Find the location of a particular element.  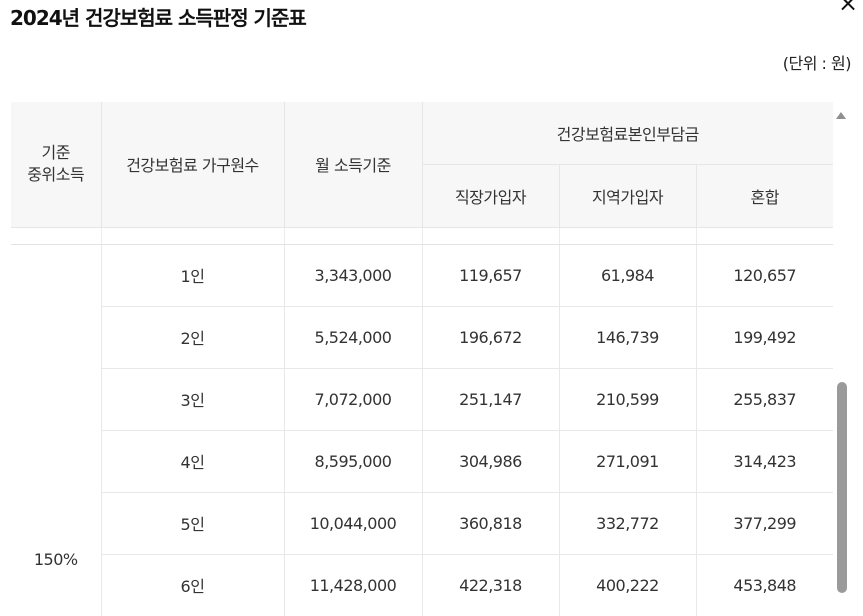

mixed-premium-cell: 453,848 is located at coordinates (764, 585).